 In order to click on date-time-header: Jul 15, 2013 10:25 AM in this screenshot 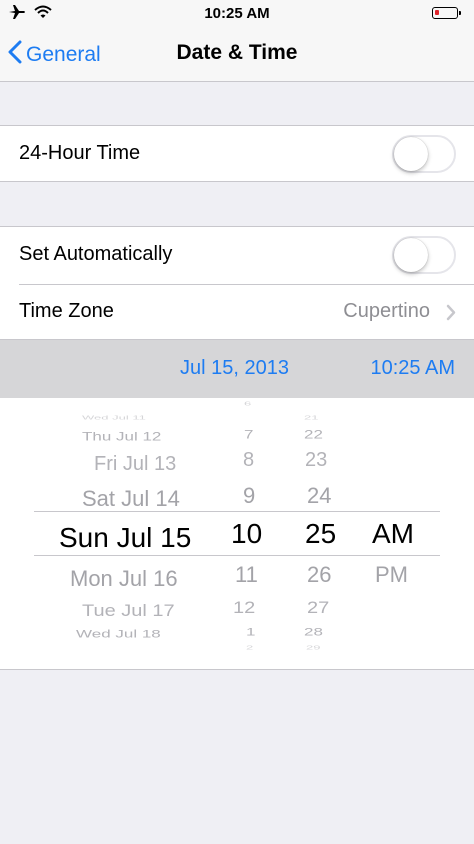, I will do `click(237, 369)`.